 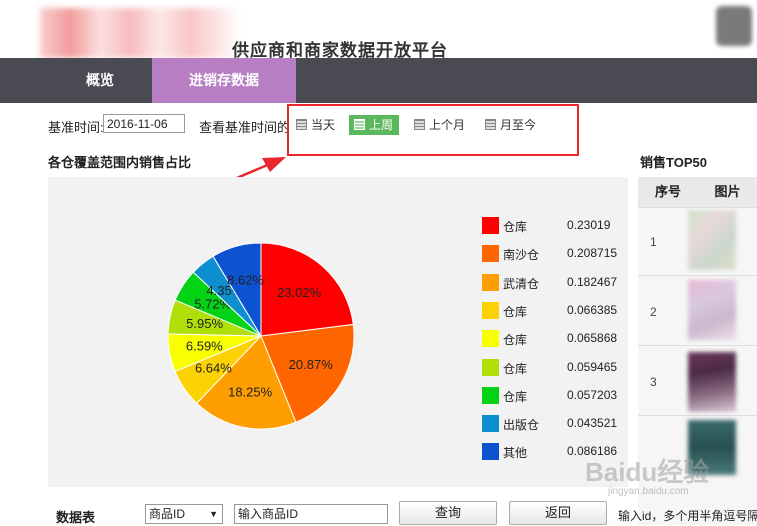 I want to click on pie-slice-label: 6.64%, so click(x=213, y=368).